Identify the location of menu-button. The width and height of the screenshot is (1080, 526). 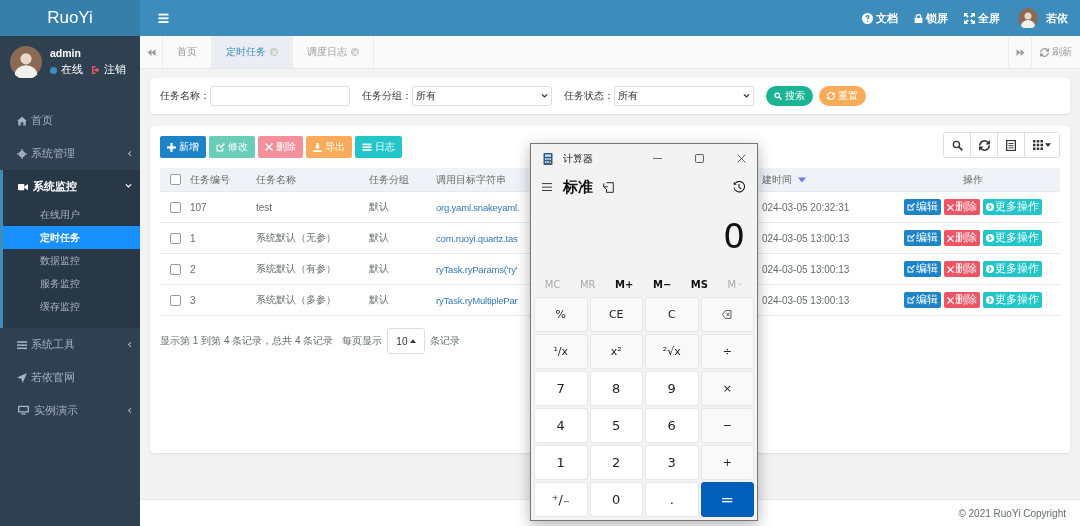
(547, 187).